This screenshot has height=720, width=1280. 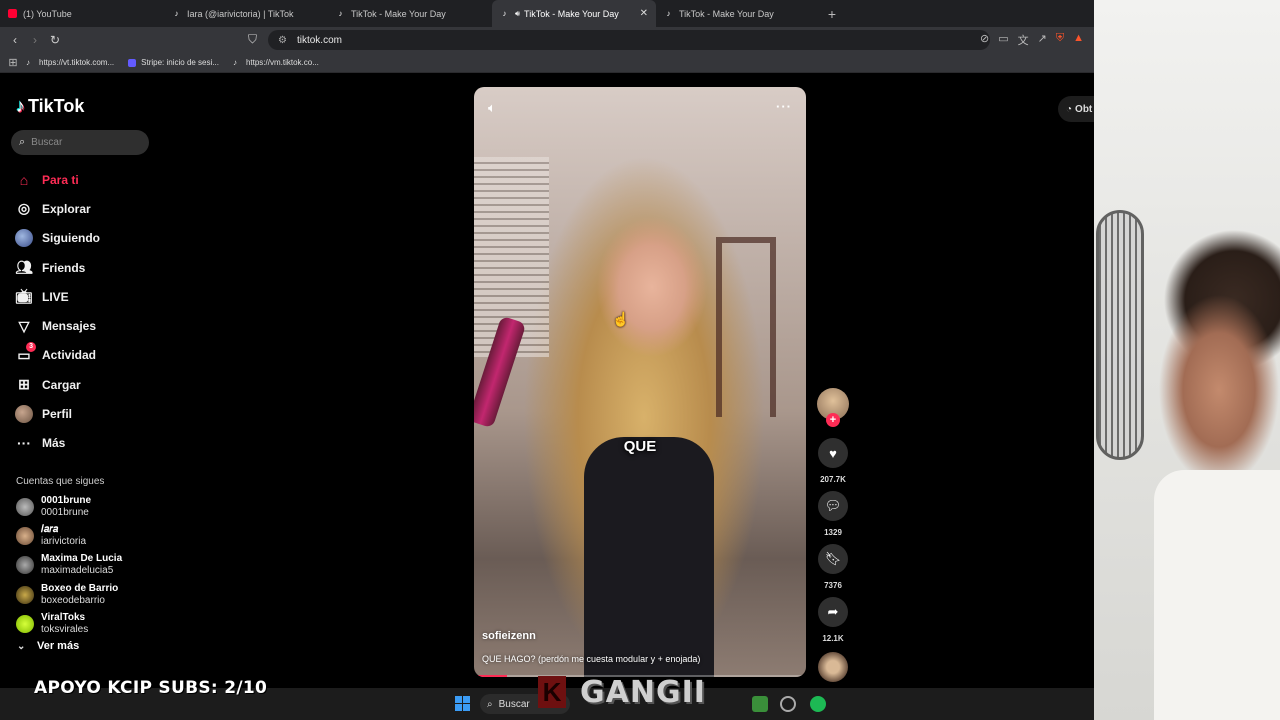 What do you see at coordinates (24, 179) in the screenshot?
I see `home-icon: ⌂` at bounding box center [24, 179].